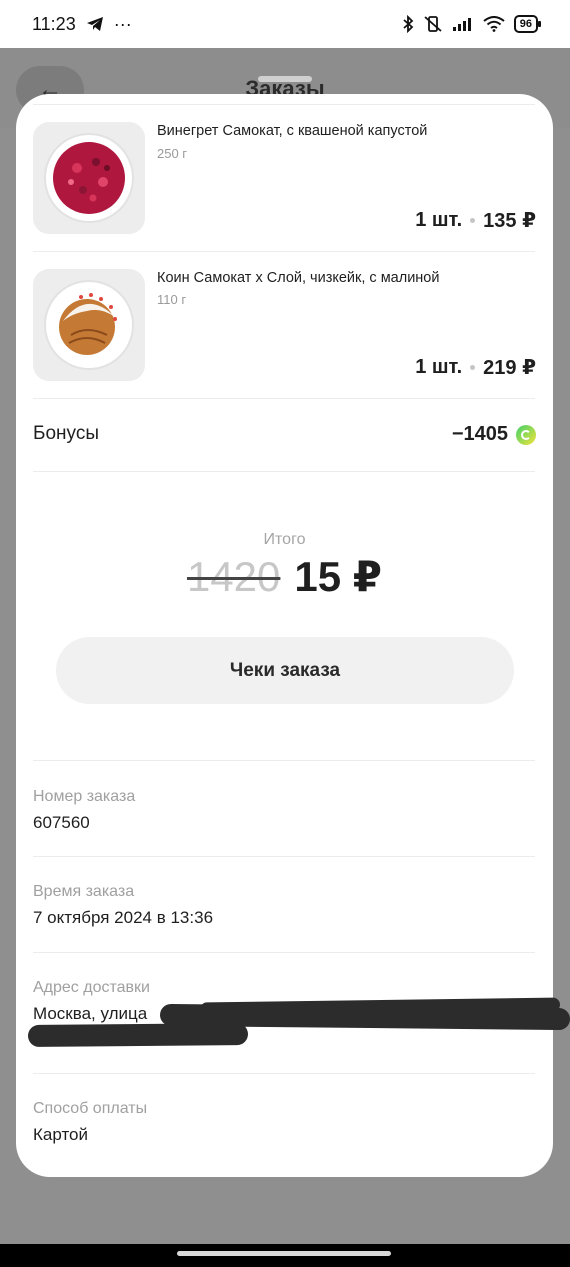  I want to click on product-quantity-price: 1 шт. 219 ₽, so click(475, 367).